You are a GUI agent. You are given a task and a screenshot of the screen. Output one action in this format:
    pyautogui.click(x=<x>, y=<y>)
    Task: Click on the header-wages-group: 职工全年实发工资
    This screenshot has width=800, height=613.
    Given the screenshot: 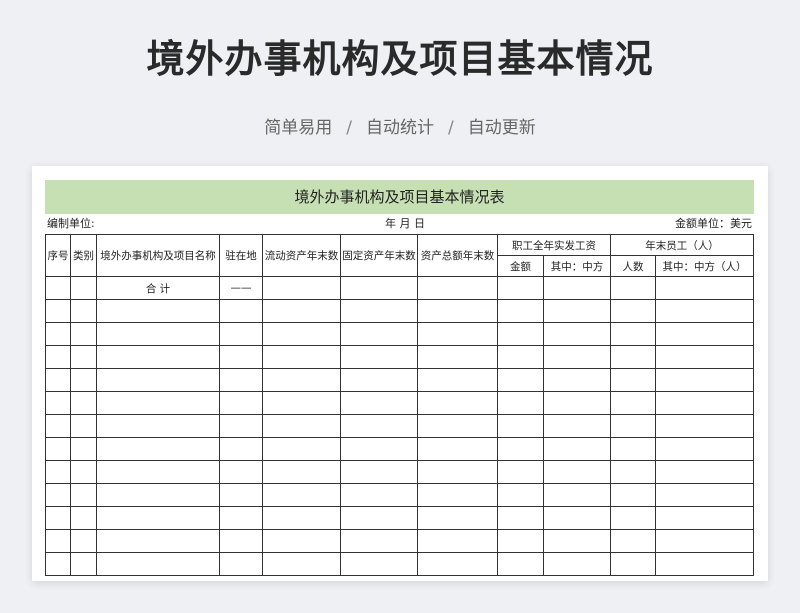 What is the action you would take?
    pyautogui.click(x=554, y=245)
    